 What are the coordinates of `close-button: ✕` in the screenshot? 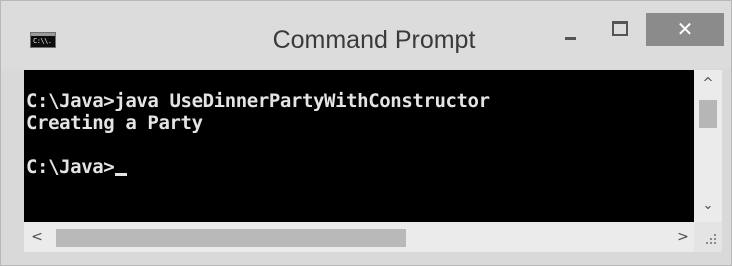 It's located at (685, 29).